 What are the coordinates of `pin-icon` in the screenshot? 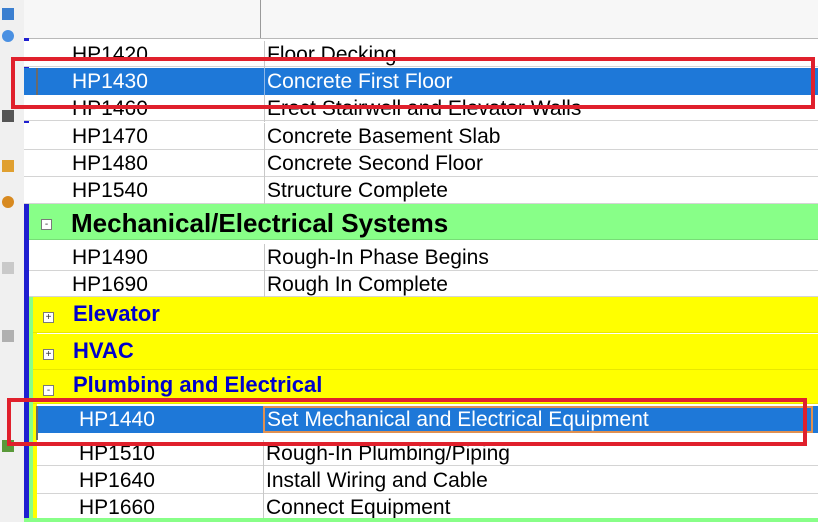 It's located at (8, 202).